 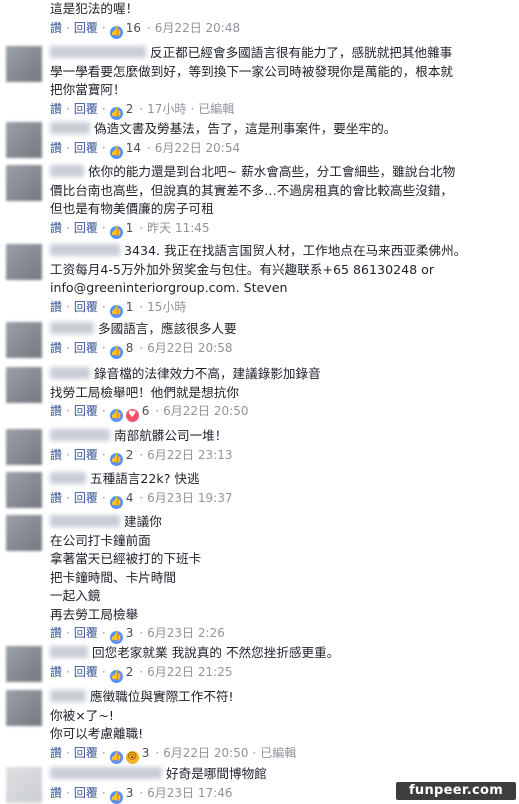 I want to click on comment-line: 好奇是哪間博物館, so click(x=216, y=773).